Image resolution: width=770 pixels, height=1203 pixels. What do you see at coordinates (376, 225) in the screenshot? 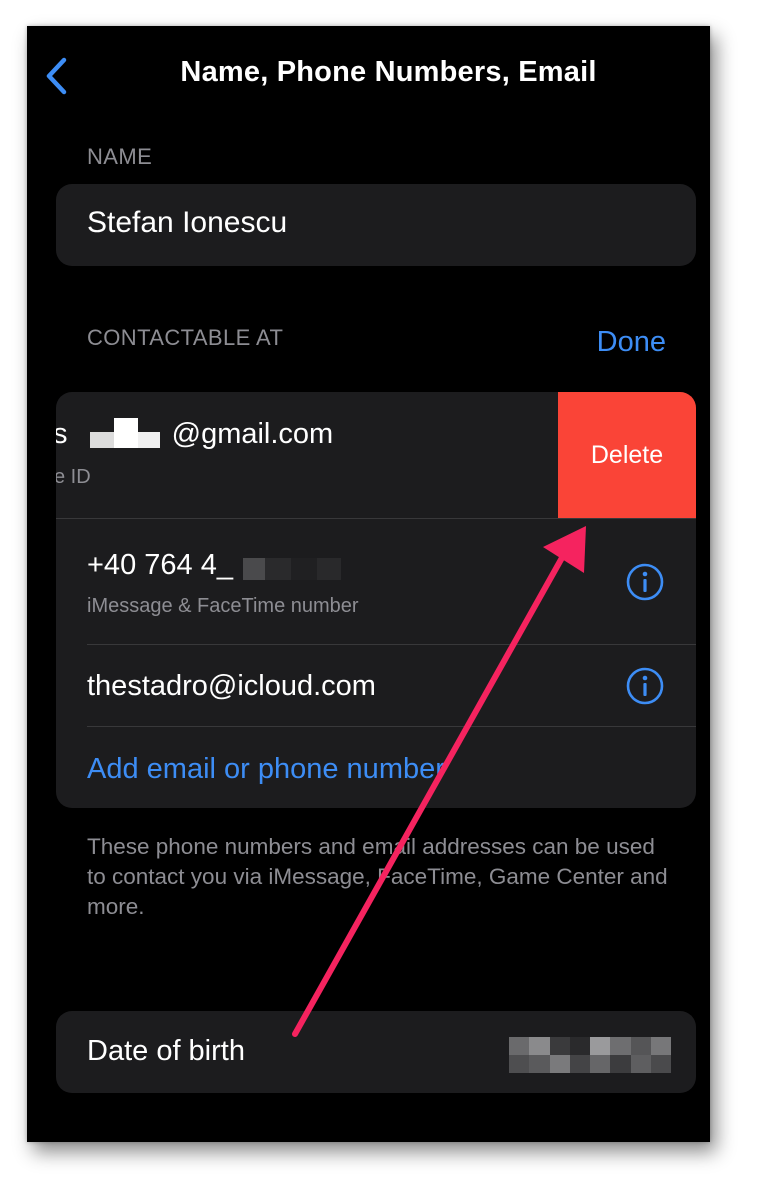
I see `name-card: Stefan Ionescu` at bounding box center [376, 225].